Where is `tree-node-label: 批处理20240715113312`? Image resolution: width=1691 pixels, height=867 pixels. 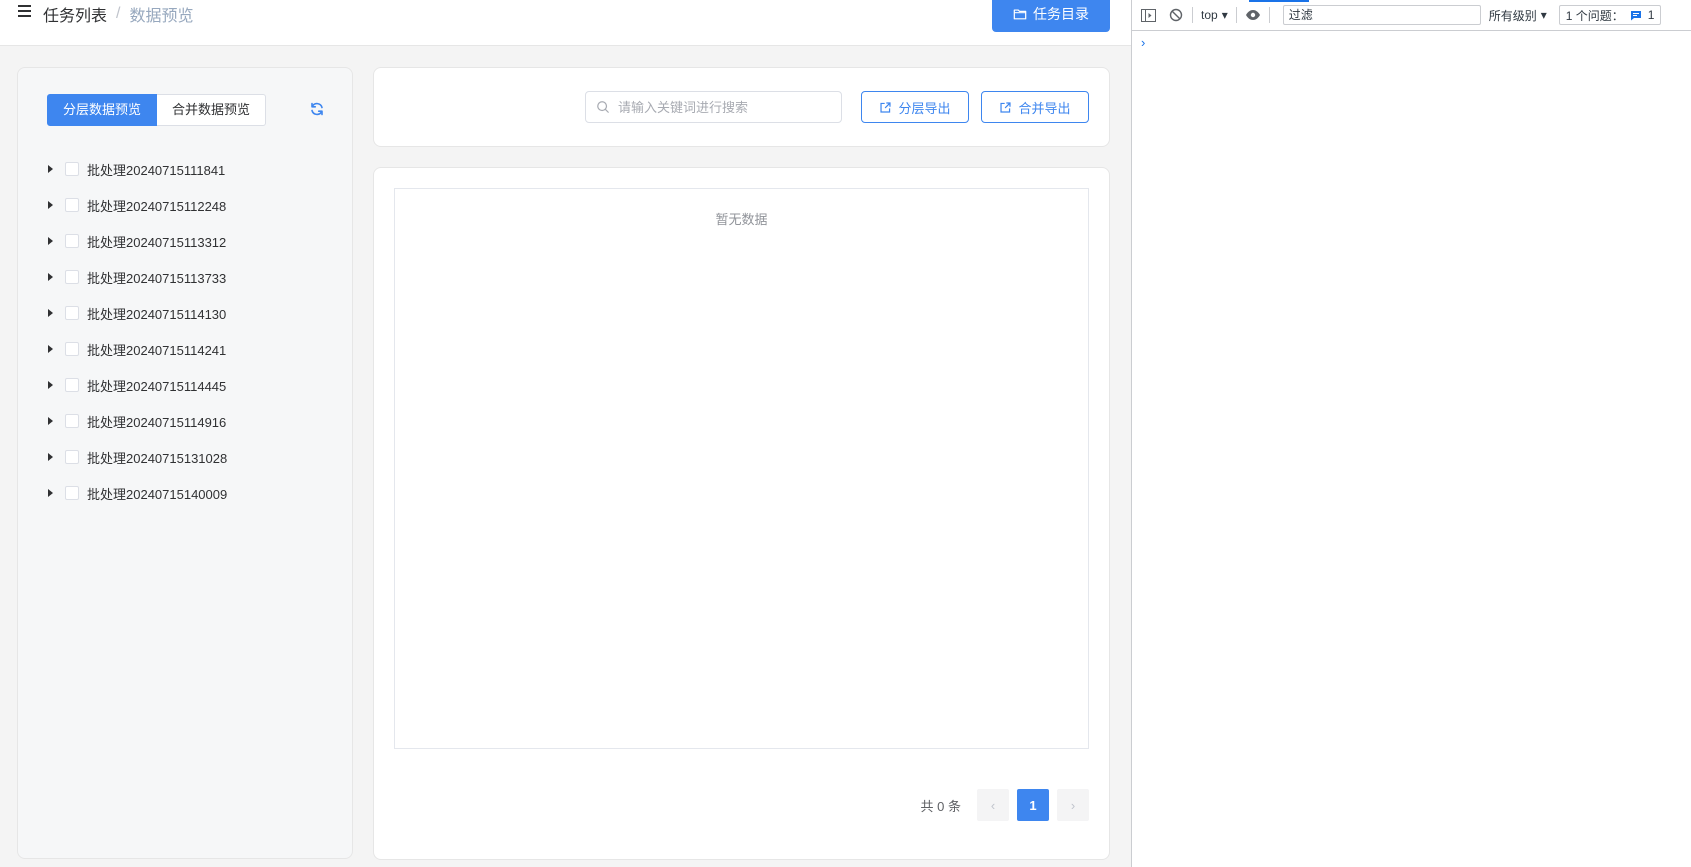 tree-node-label: 批处理20240715113312 is located at coordinates (157, 242).